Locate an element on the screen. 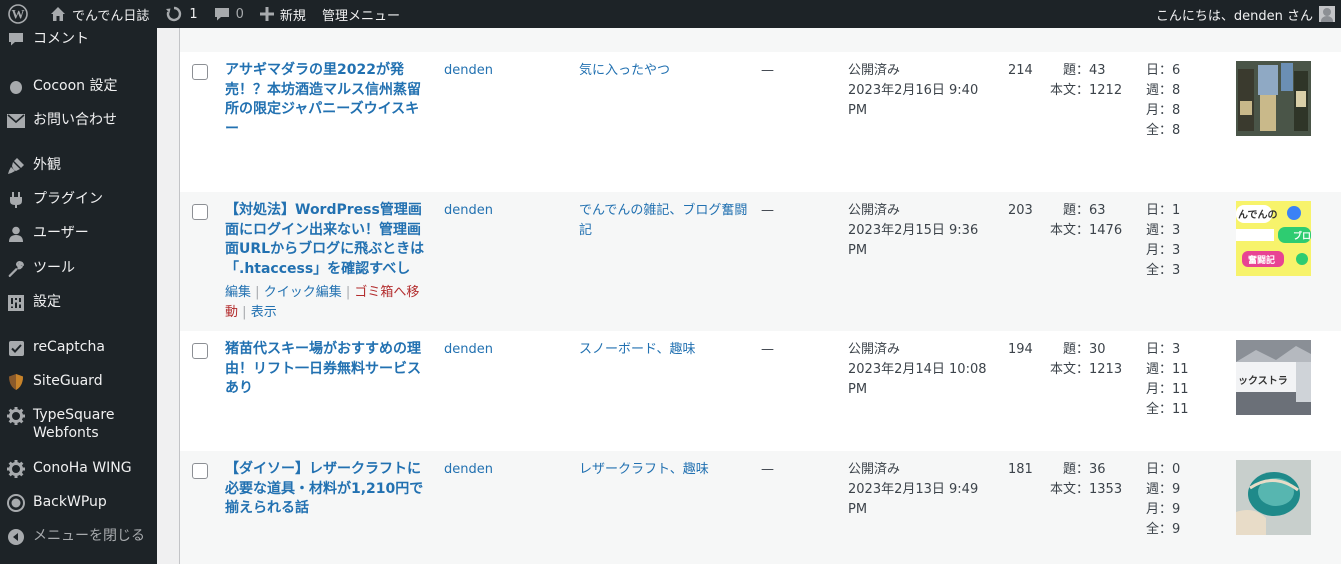  svg-text: W is located at coordinates (18, 14).